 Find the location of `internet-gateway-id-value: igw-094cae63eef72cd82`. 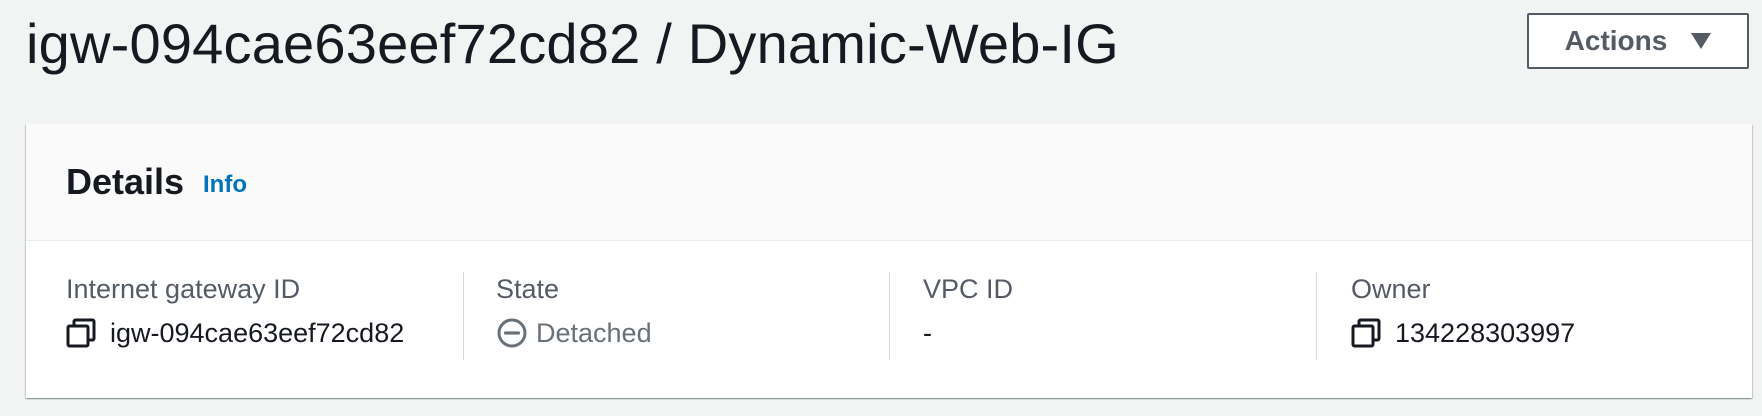

internet-gateway-id-value: igw-094cae63eef72cd82 is located at coordinates (257, 333).